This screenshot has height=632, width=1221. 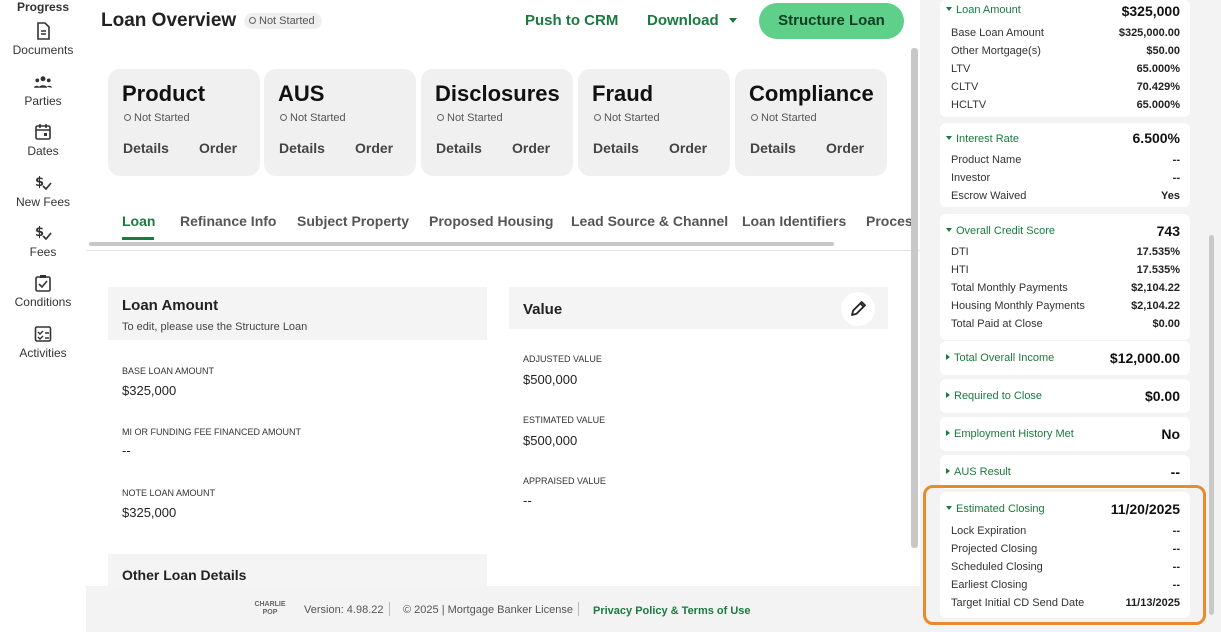 What do you see at coordinates (149, 512) in the screenshot?
I see `note-loan-amount-value: $325,000` at bounding box center [149, 512].